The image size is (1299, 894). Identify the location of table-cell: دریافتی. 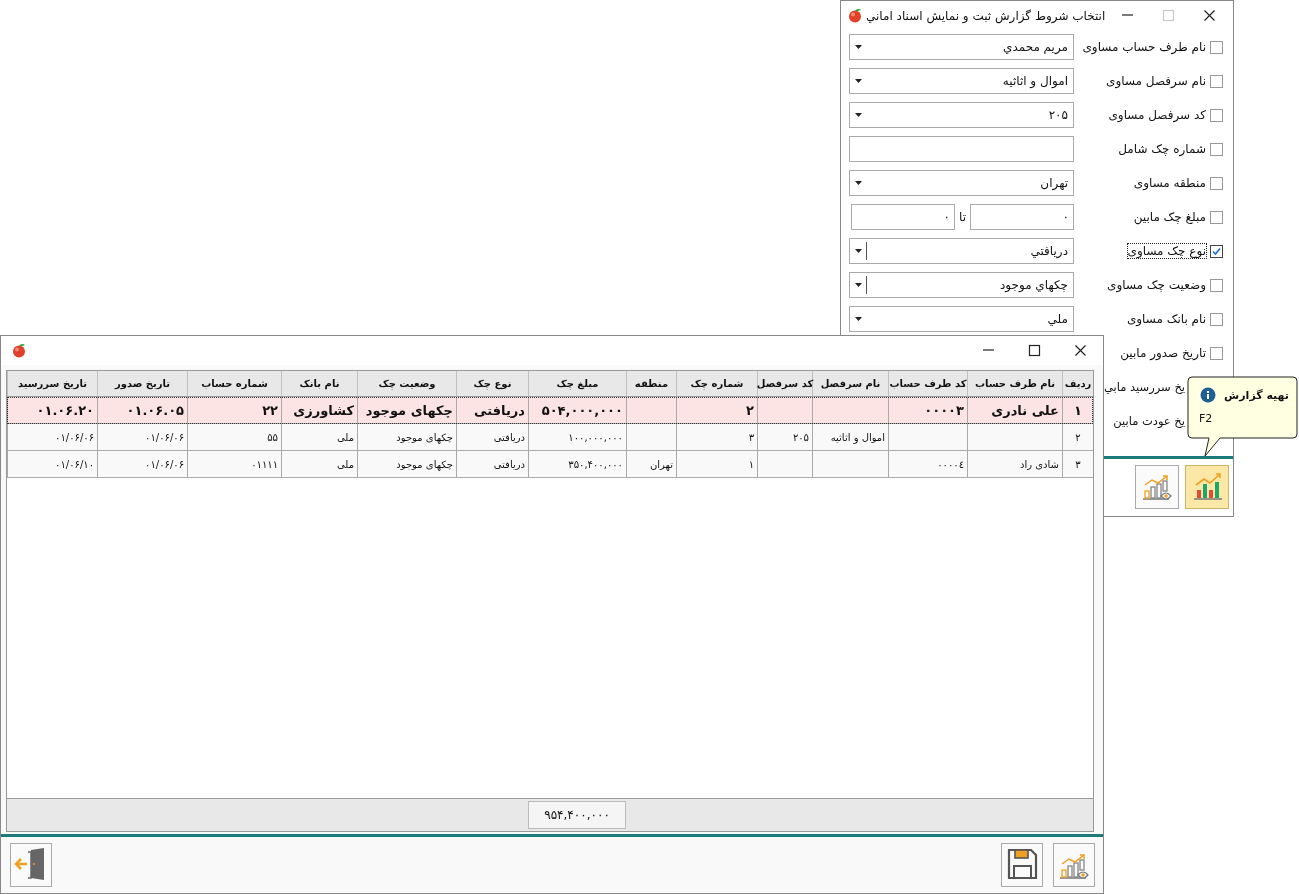
(492, 464).